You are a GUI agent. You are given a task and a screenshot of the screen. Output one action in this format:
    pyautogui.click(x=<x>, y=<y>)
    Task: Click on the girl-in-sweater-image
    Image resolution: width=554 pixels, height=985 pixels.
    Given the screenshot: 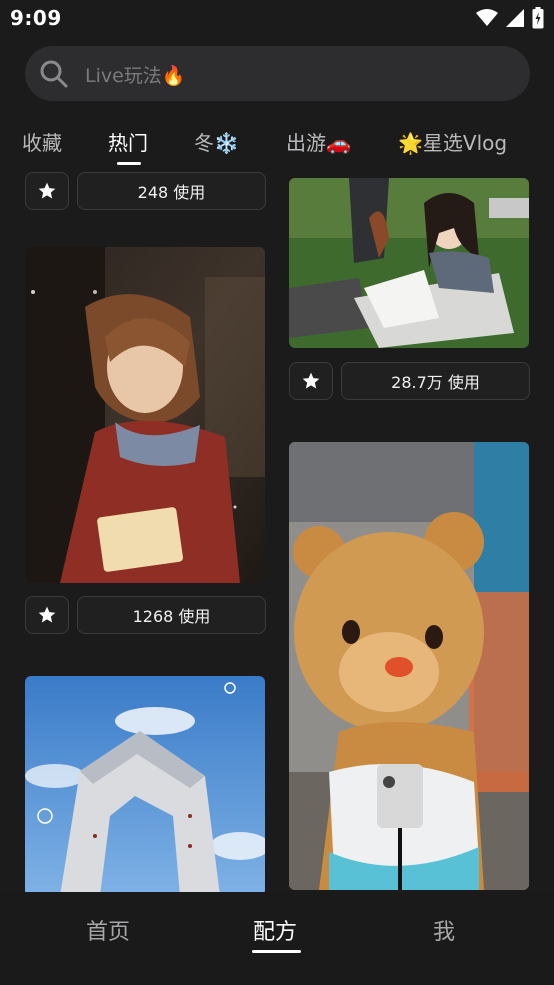 What is the action you would take?
    pyautogui.click(x=145, y=415)
    